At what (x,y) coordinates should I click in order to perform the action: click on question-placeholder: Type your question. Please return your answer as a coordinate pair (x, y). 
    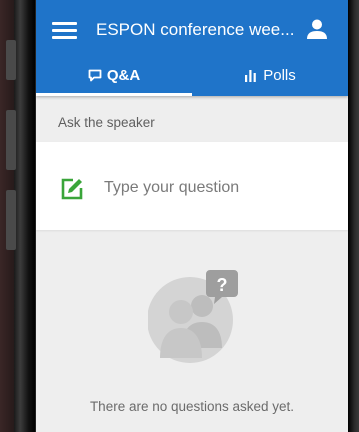
    Looking at the image, I should click on (172, 187).